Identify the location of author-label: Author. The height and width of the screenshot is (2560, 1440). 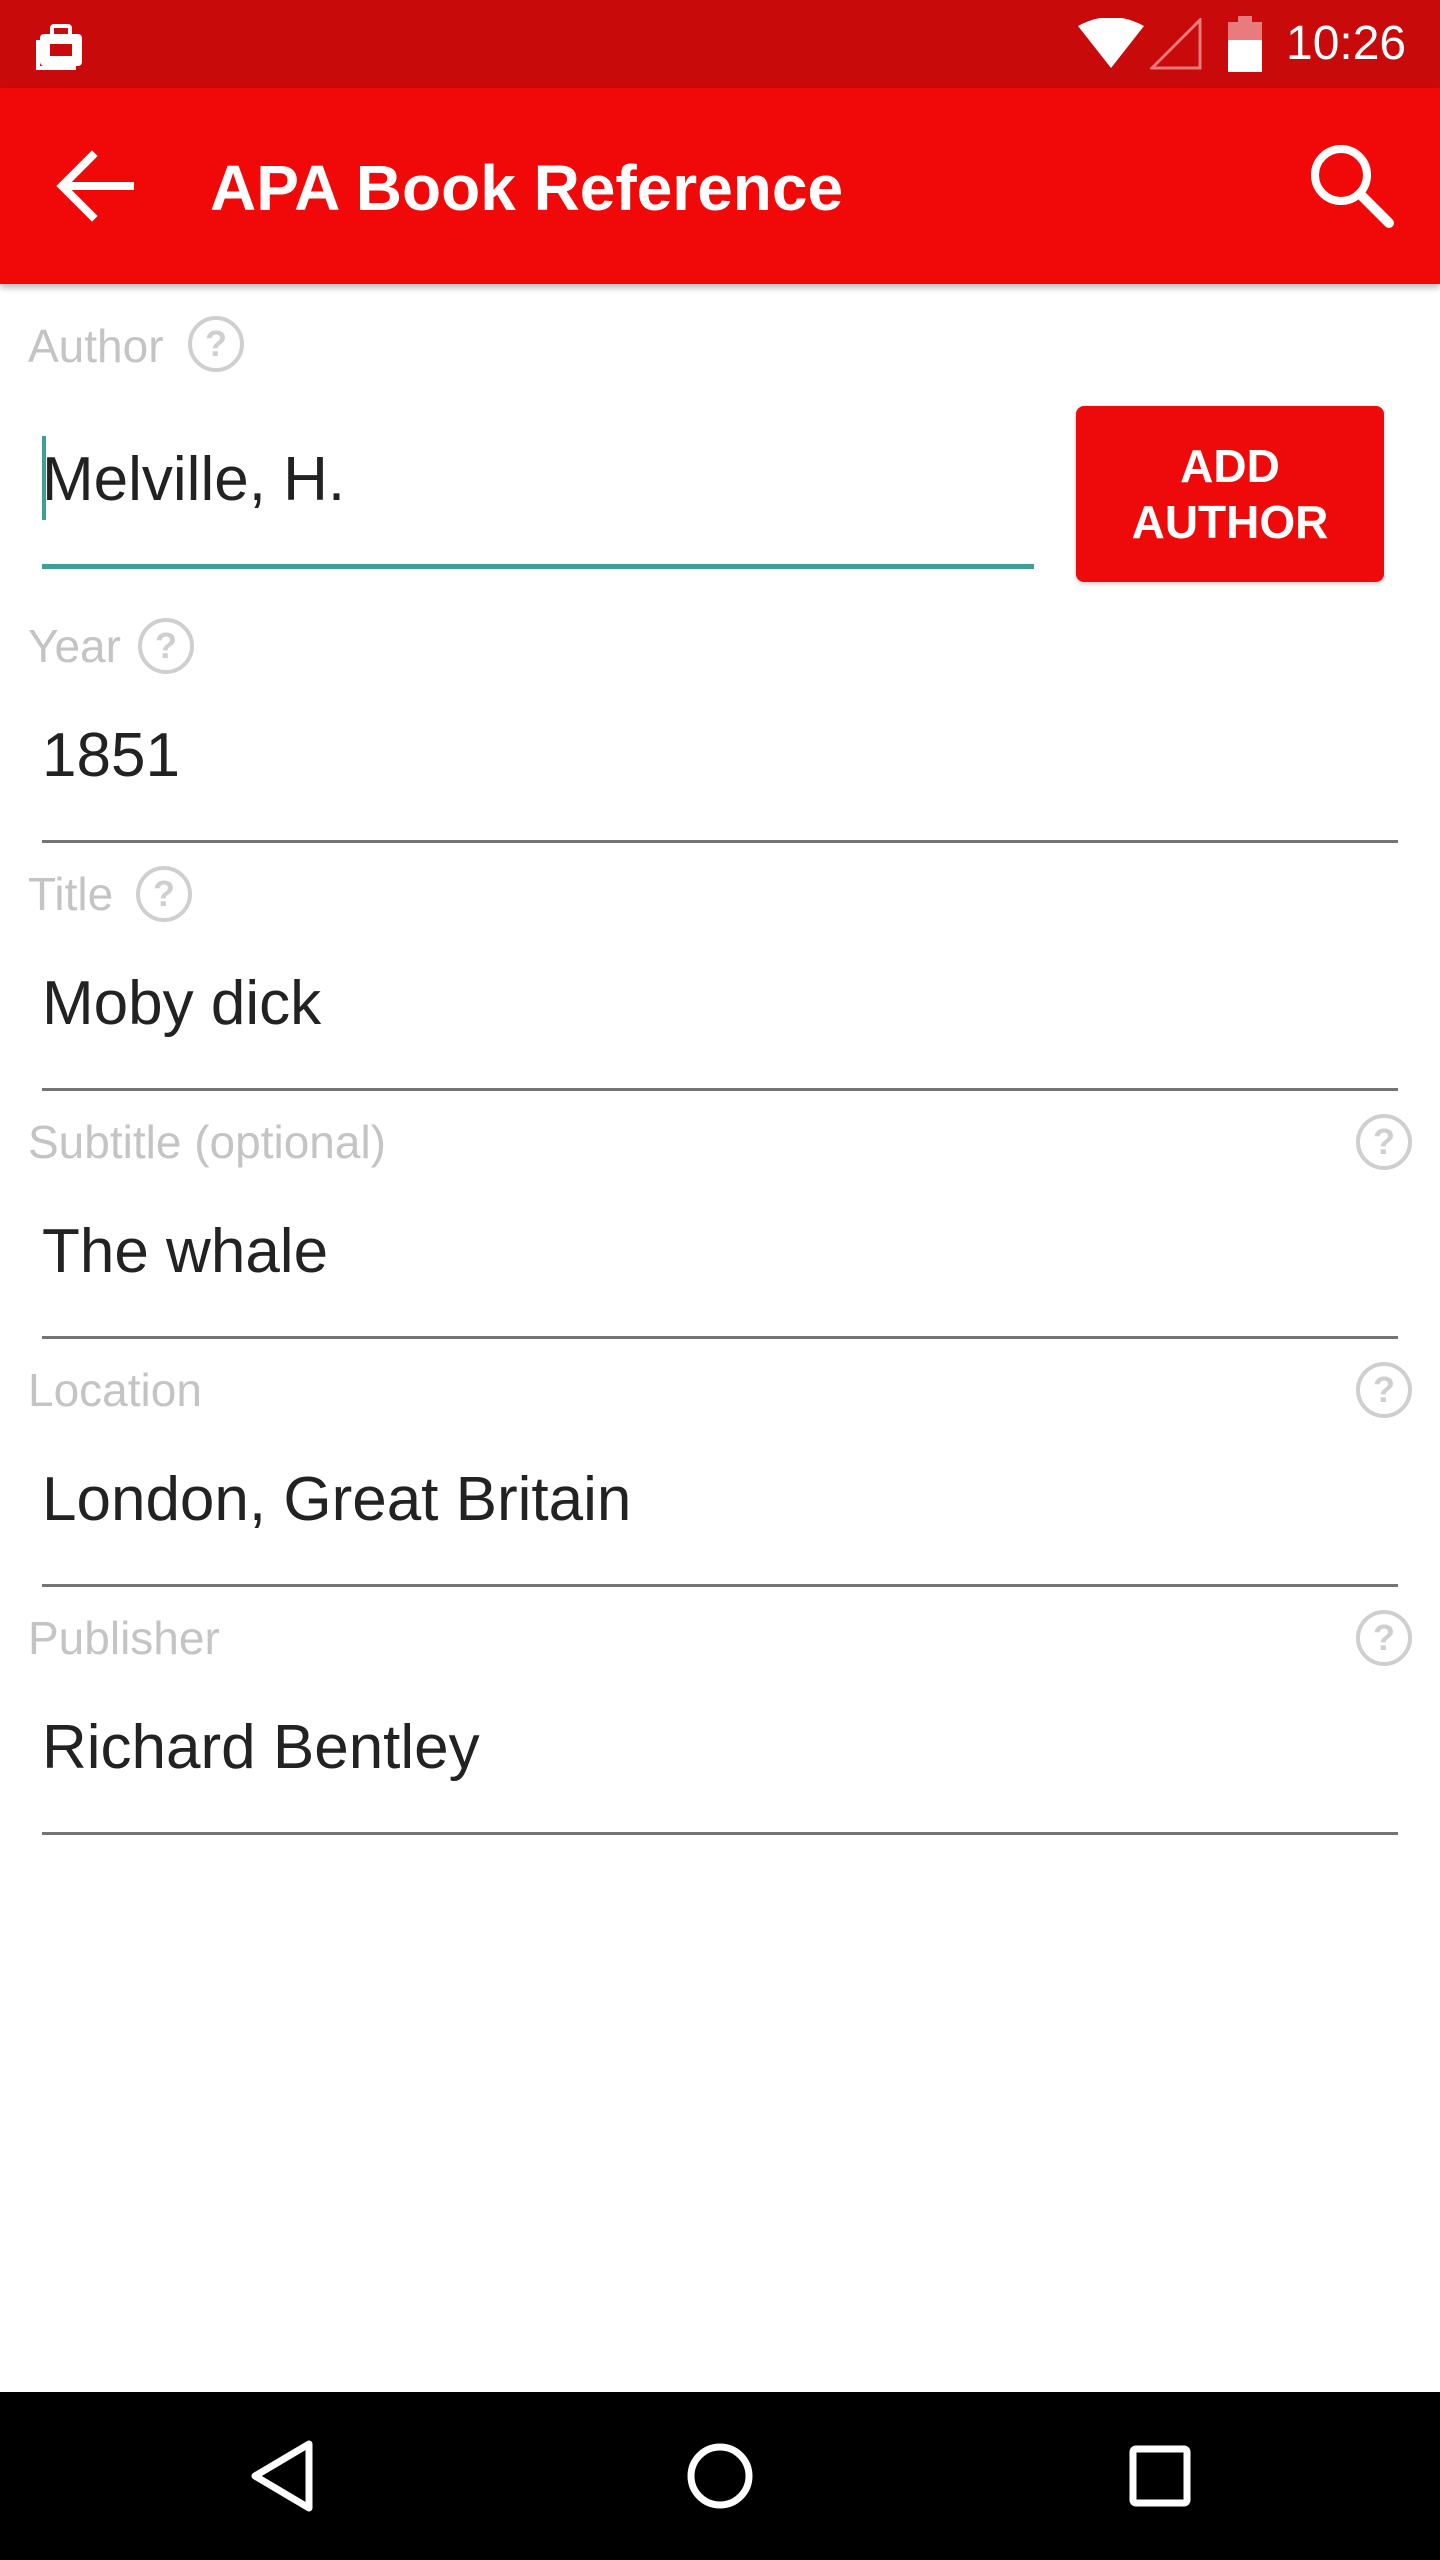
(96, 346).